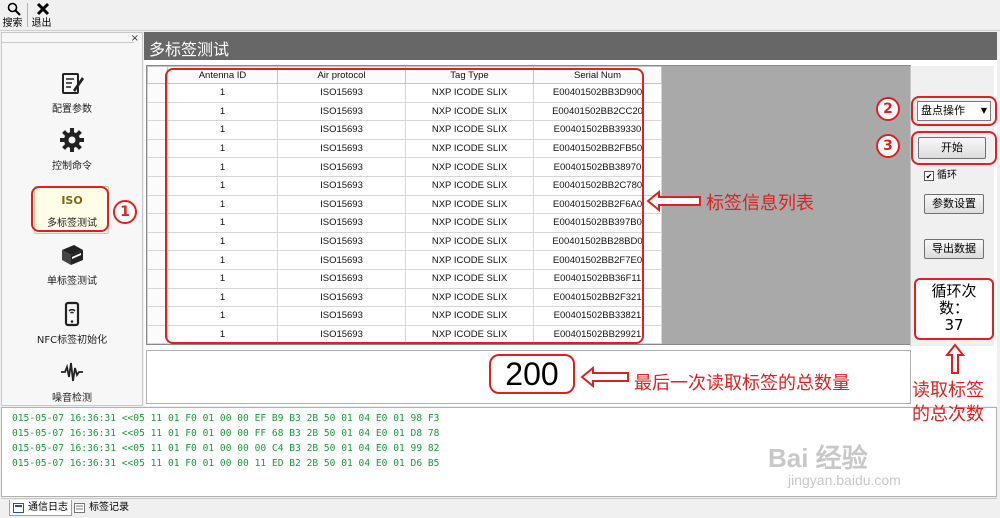 The height and width of the screenshot is (518, 1000). Describe the element at coordinates (954, 148) in the screenshot. I see `start-button-highlight` at that location.